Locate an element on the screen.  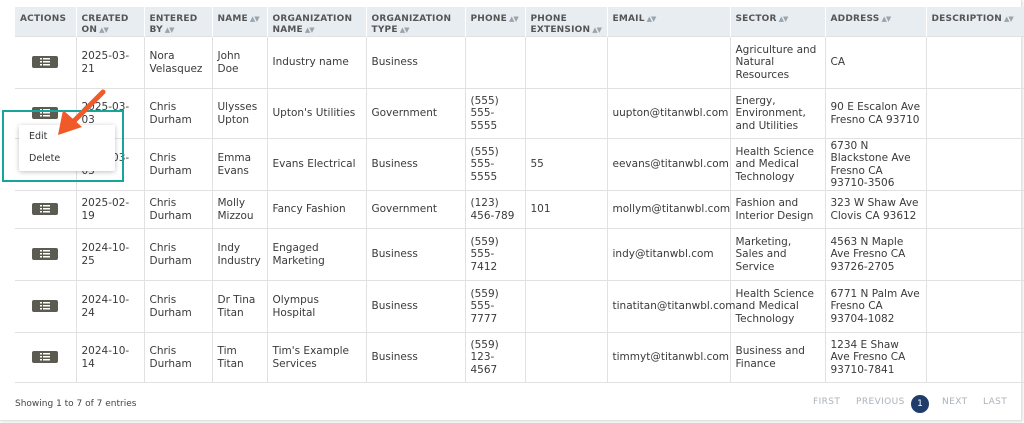
name-cell: Dr Tina Titan is located at coordinates (239, 306).